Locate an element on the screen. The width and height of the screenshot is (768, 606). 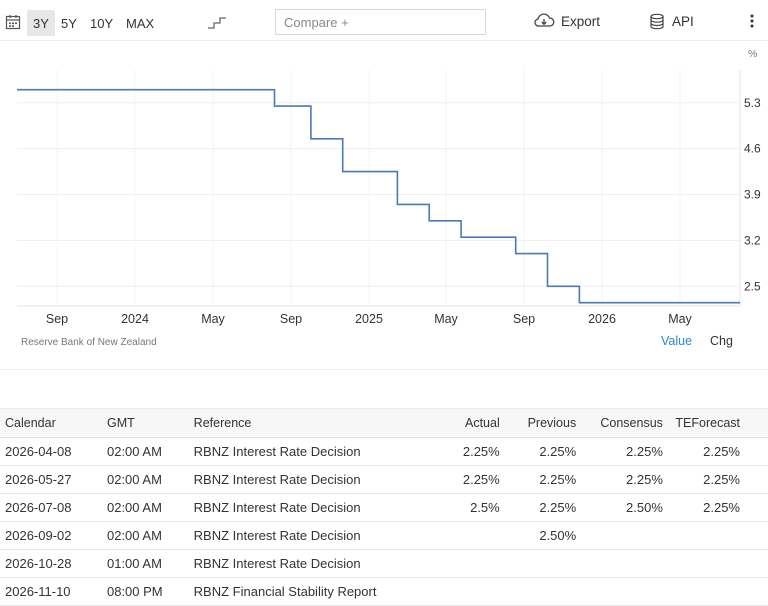
source-label: Reserve Bank of New Zealand is located at coordinates (89, 342).